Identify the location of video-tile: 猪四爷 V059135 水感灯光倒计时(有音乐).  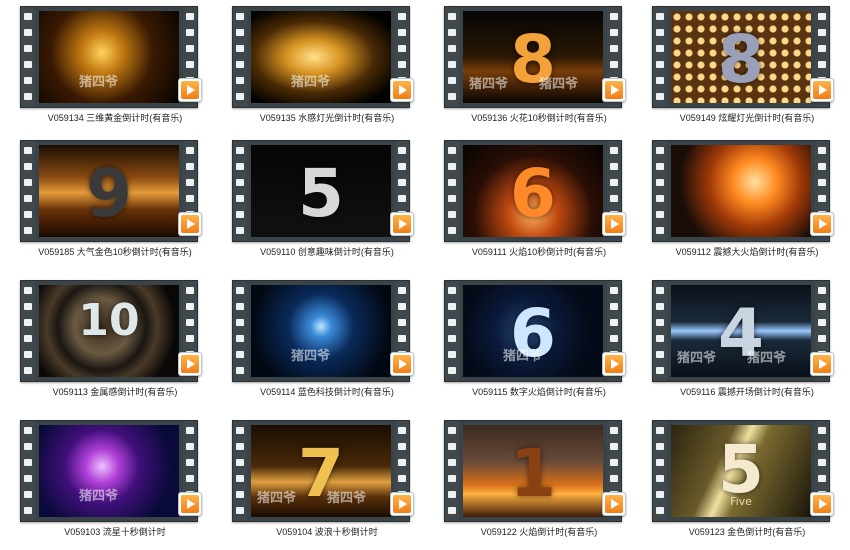
(332, 71).